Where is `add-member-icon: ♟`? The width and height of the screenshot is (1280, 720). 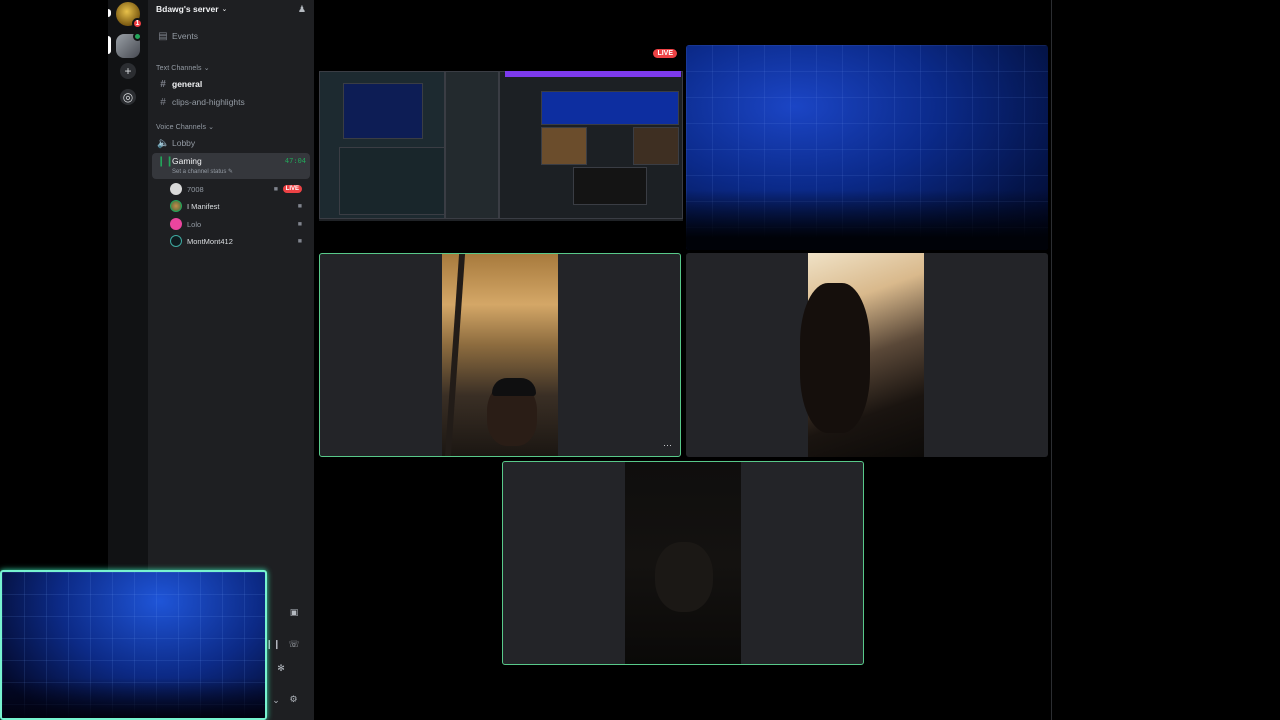 add-member-icon: ♟ is located at coordinates (302, 9).